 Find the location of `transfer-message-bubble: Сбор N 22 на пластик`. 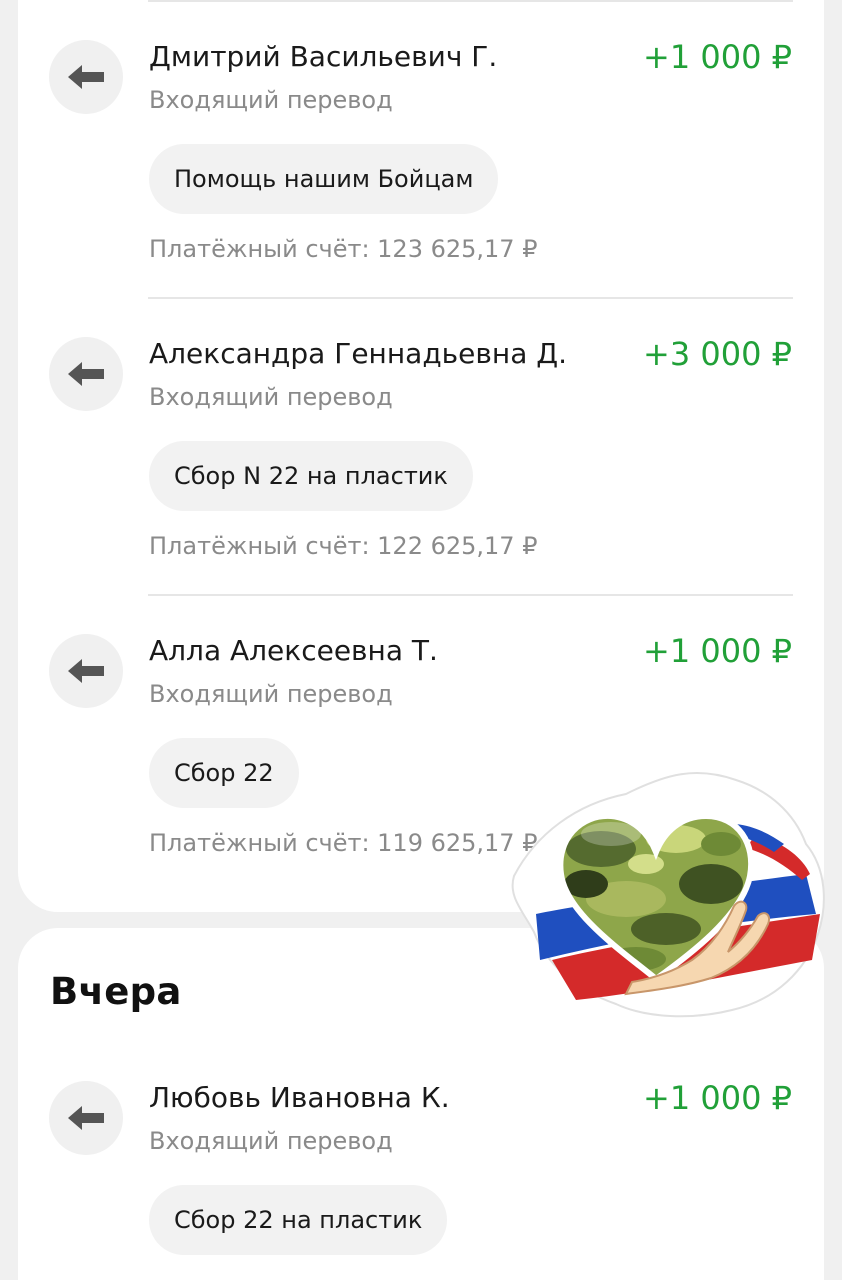

transfer-message-bubble: Сбор N 22 на пластик is located at coordinates (311, 476).